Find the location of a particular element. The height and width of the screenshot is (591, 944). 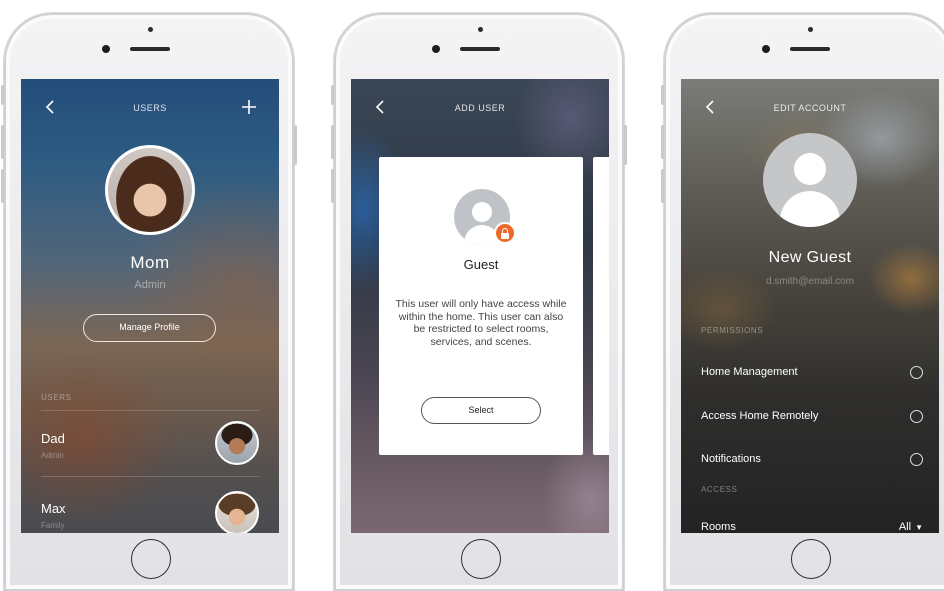

permission-label: Notifications is located at coordinates (731, 459).